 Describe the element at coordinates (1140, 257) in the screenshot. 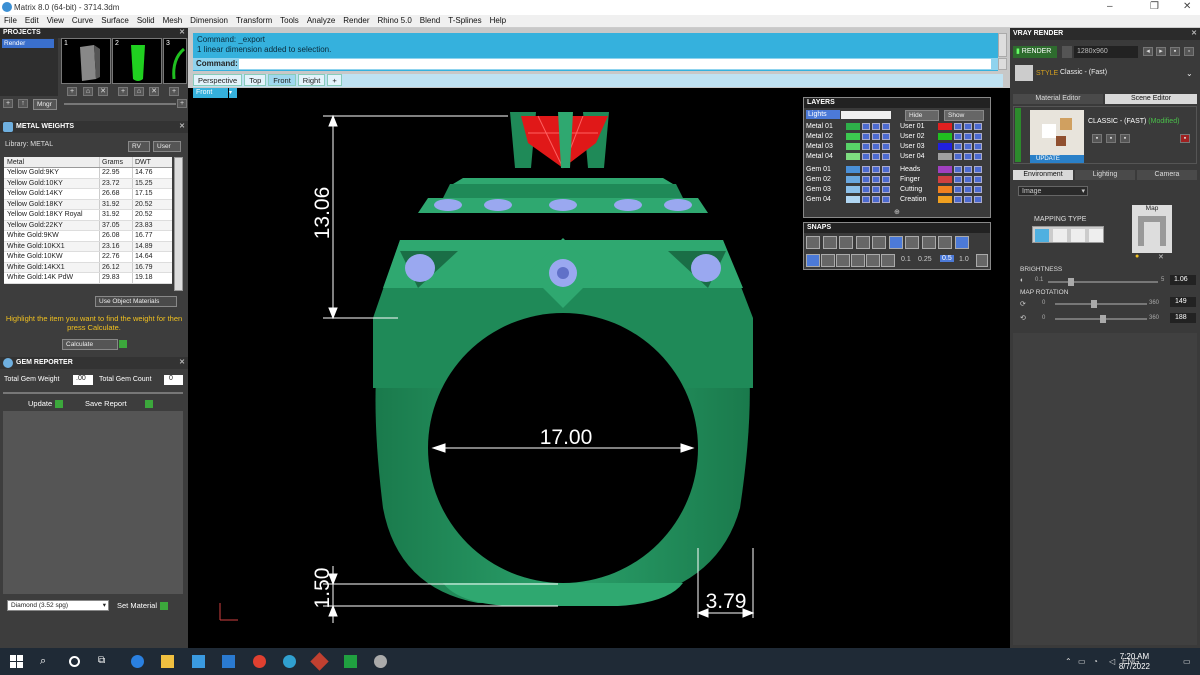

I see `map-star-icon: ●` at that location.